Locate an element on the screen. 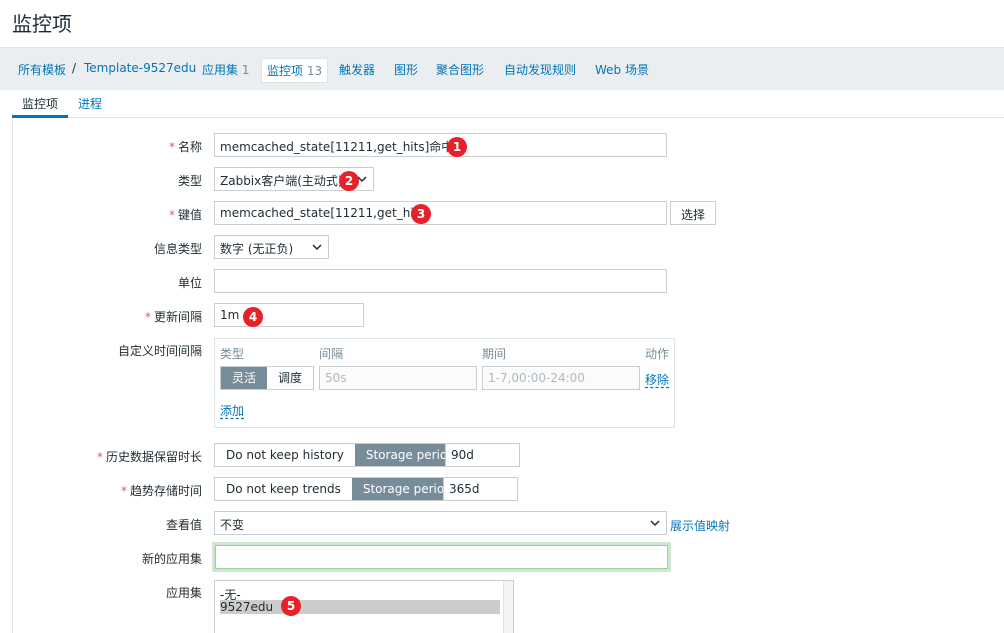  interval-type-flexible: 灵活 is located at coordinates (244, 378).